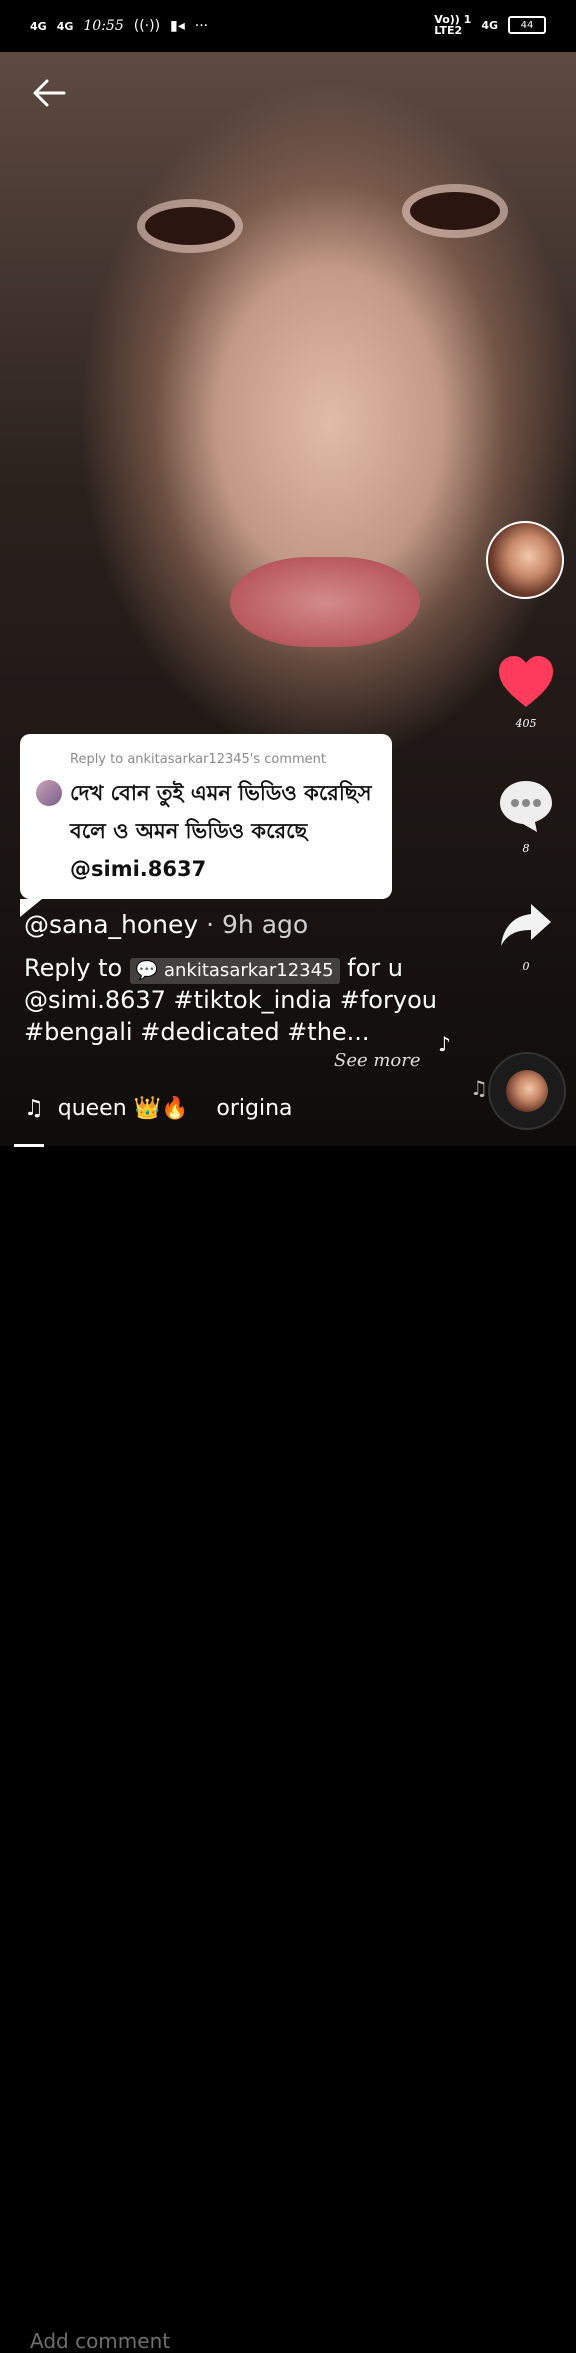 The height and width of the screenshot is (2353, 576). I want to click on back-button, so click(49, 93).